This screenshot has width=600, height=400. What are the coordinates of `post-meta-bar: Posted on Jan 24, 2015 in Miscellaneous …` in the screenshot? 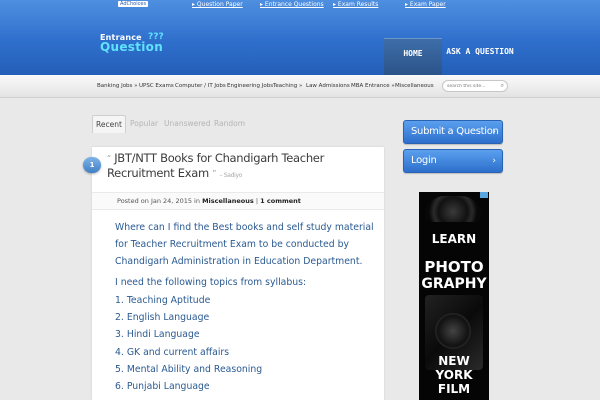 It's located at (238, 201).